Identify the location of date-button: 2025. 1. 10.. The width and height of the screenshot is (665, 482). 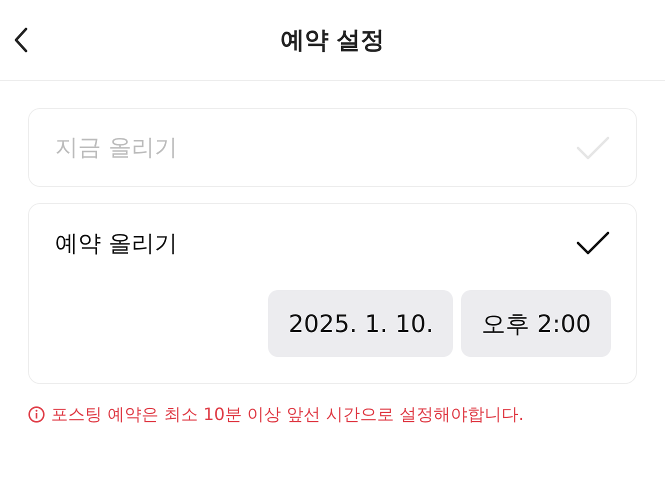
(361, 323).